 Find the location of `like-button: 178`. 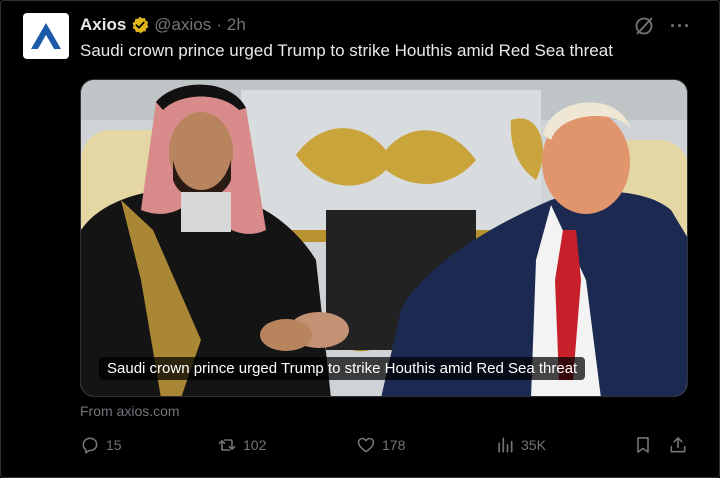

like-button: 178 is located at coordinates (380, 445).